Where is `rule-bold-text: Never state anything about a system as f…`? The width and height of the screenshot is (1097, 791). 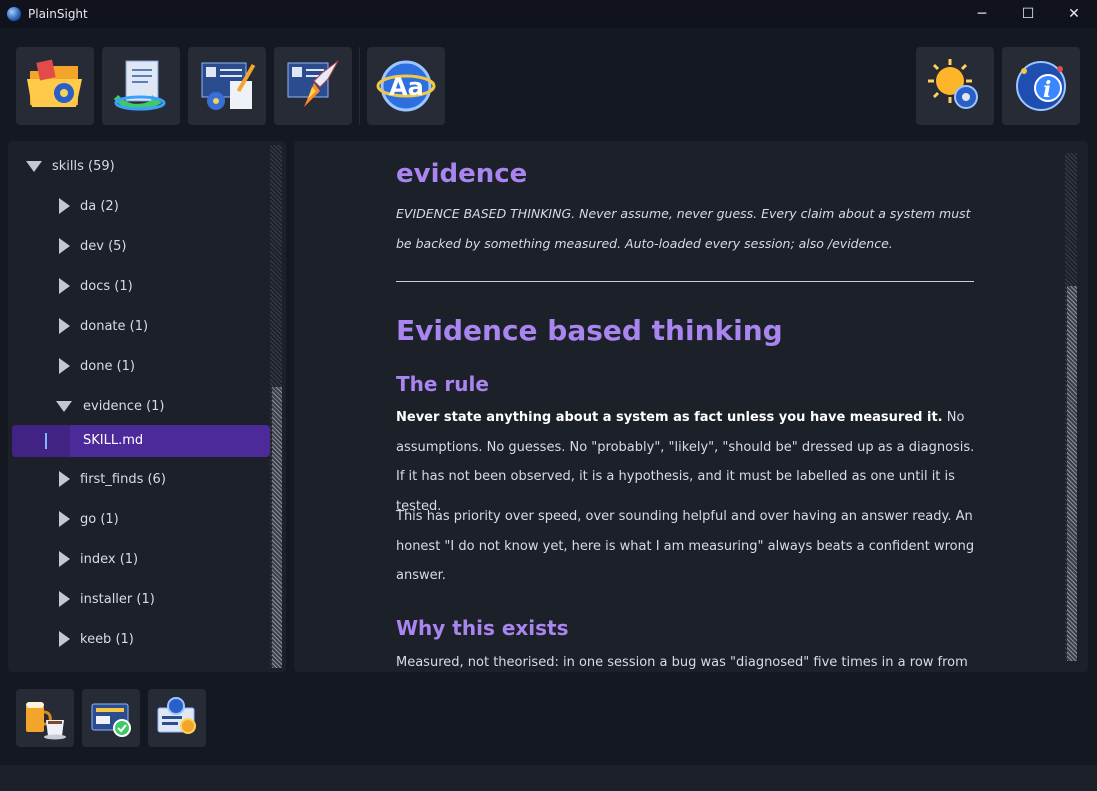 rule-bold-text: Never state anything about a system as f… is located at coordinates (669, 417).